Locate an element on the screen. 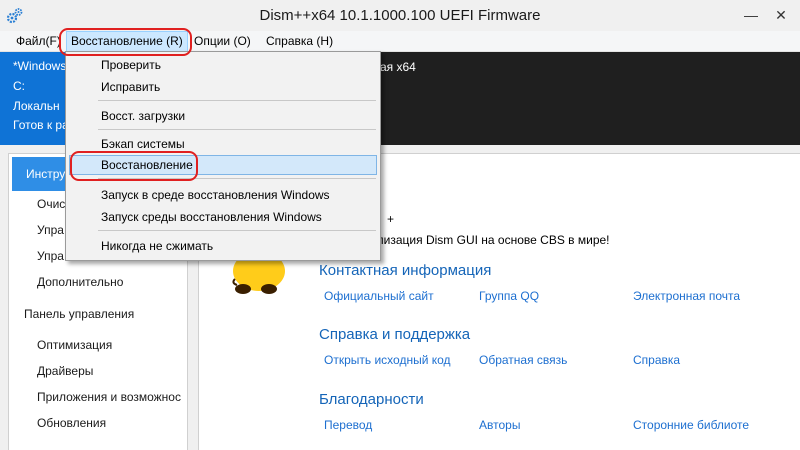  link-authors: Авторы is located at coordinates (499, 425).